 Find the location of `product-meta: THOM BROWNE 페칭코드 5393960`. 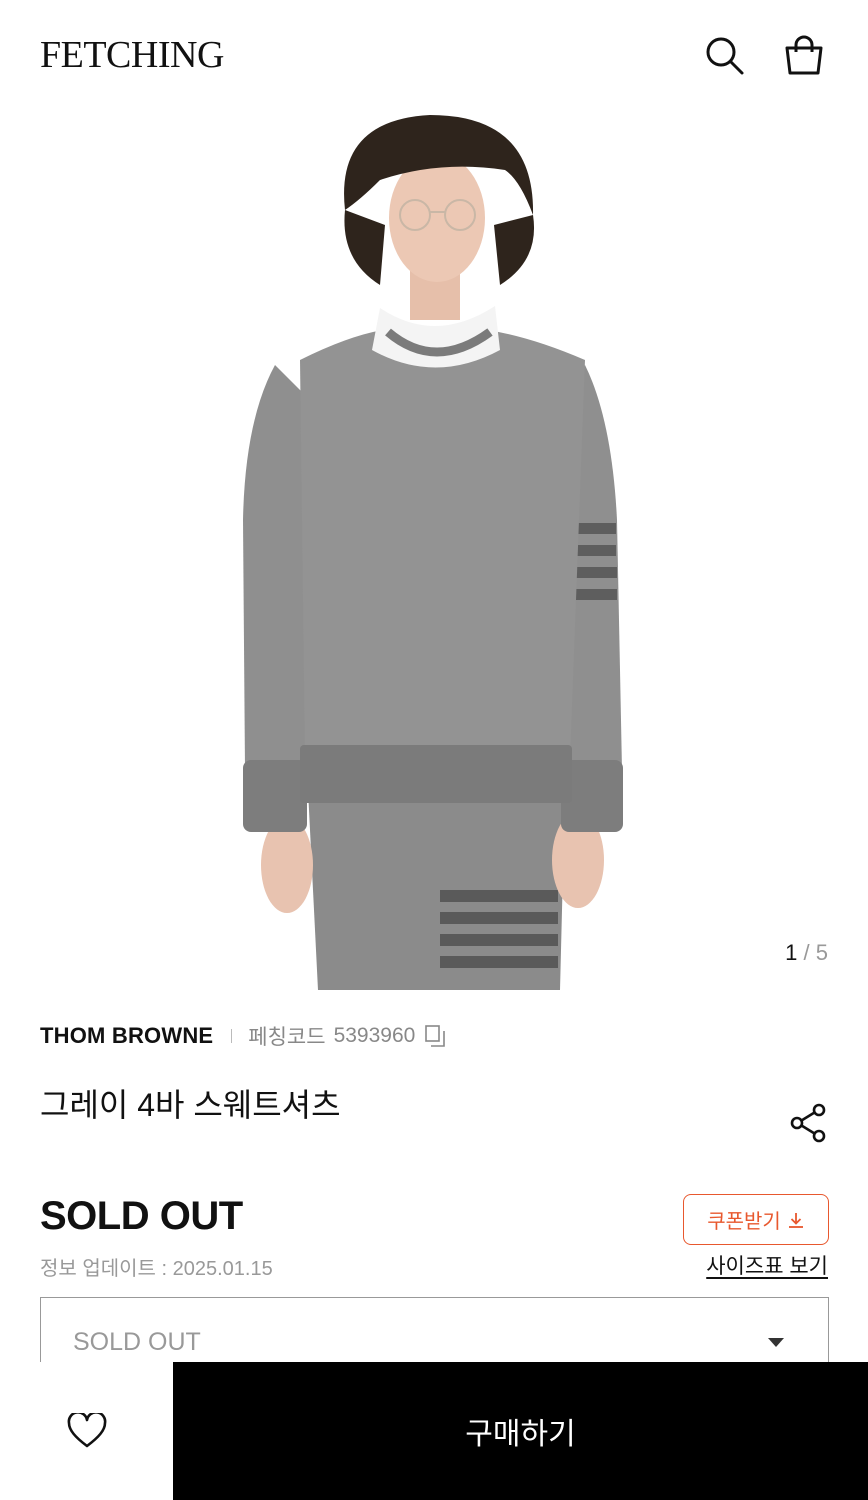

product-meta: THOM BROWNE 페칭코드 5393960 is located at coordinates (243, 1036).